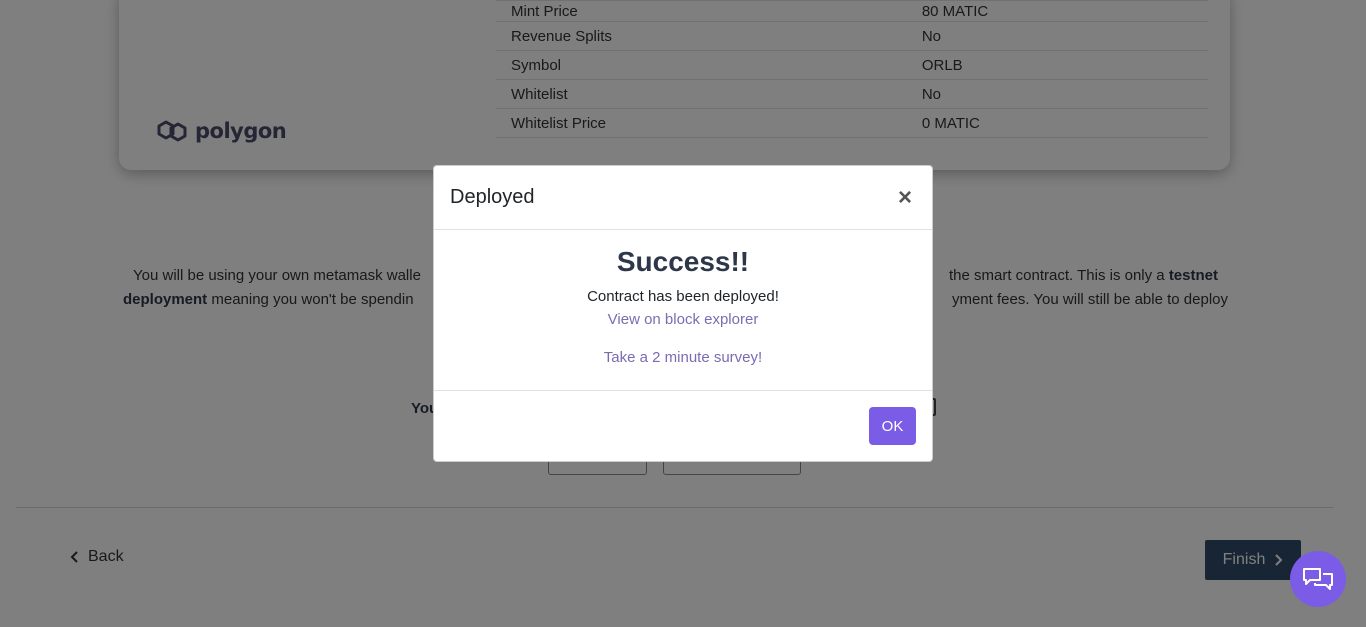  I want to click on success-heading: Success!!, so click(683, 261).